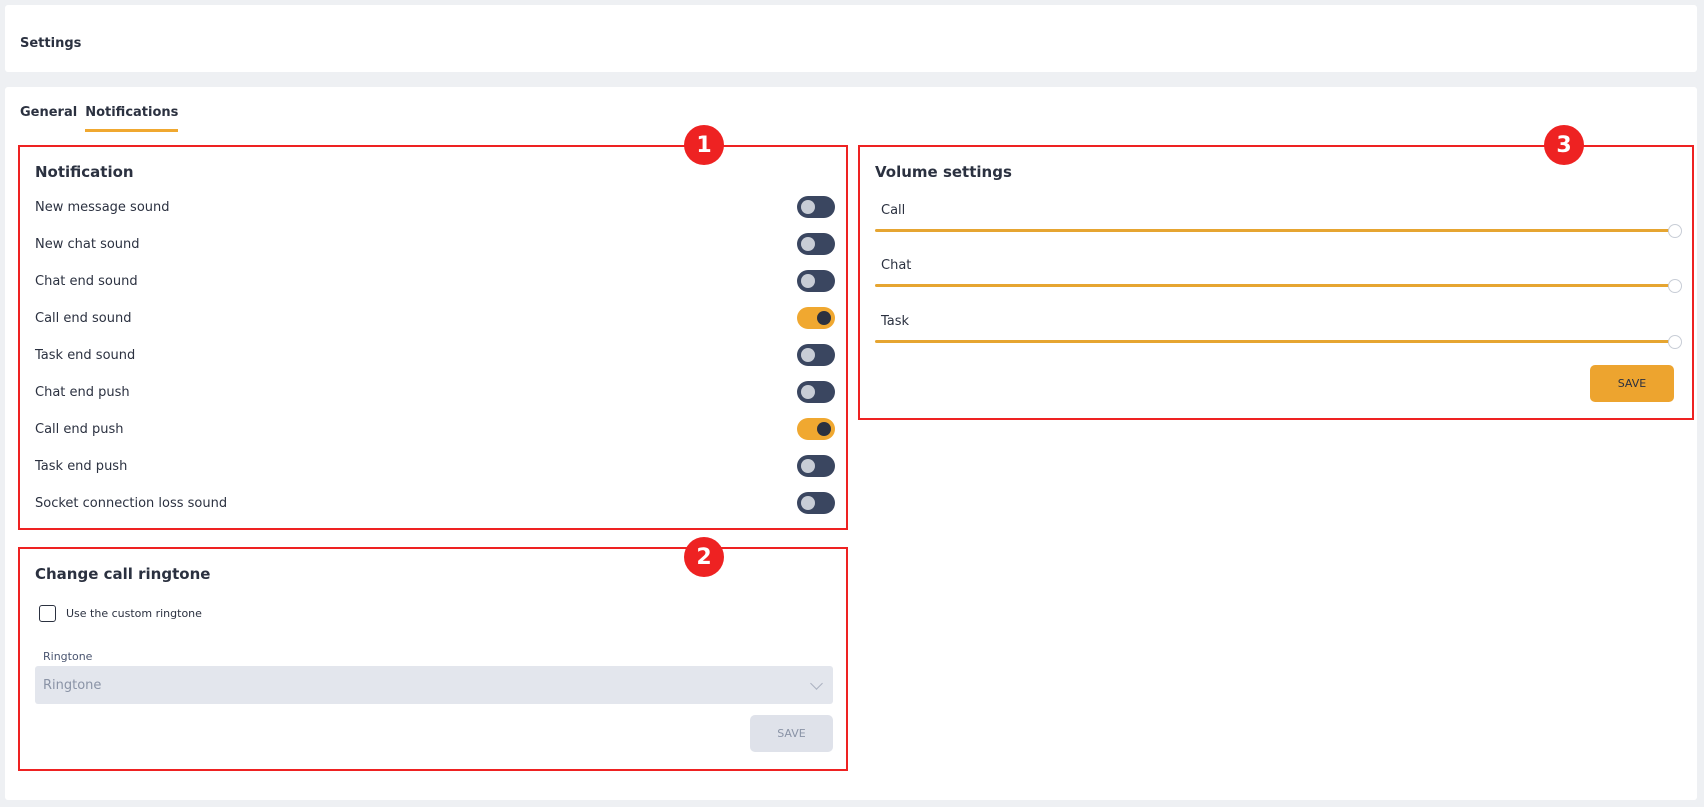  Describe the element at coordinates (435, 355) in the screenshot. I see `notification-row: Task end sound` at that location.